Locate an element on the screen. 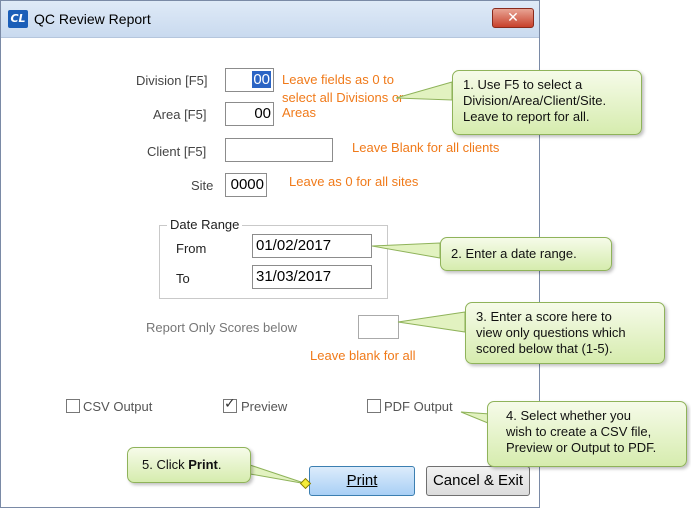 The height and width of the screenshot is (510, 691). callout-1-pointer is located at coordinates (424, 91).